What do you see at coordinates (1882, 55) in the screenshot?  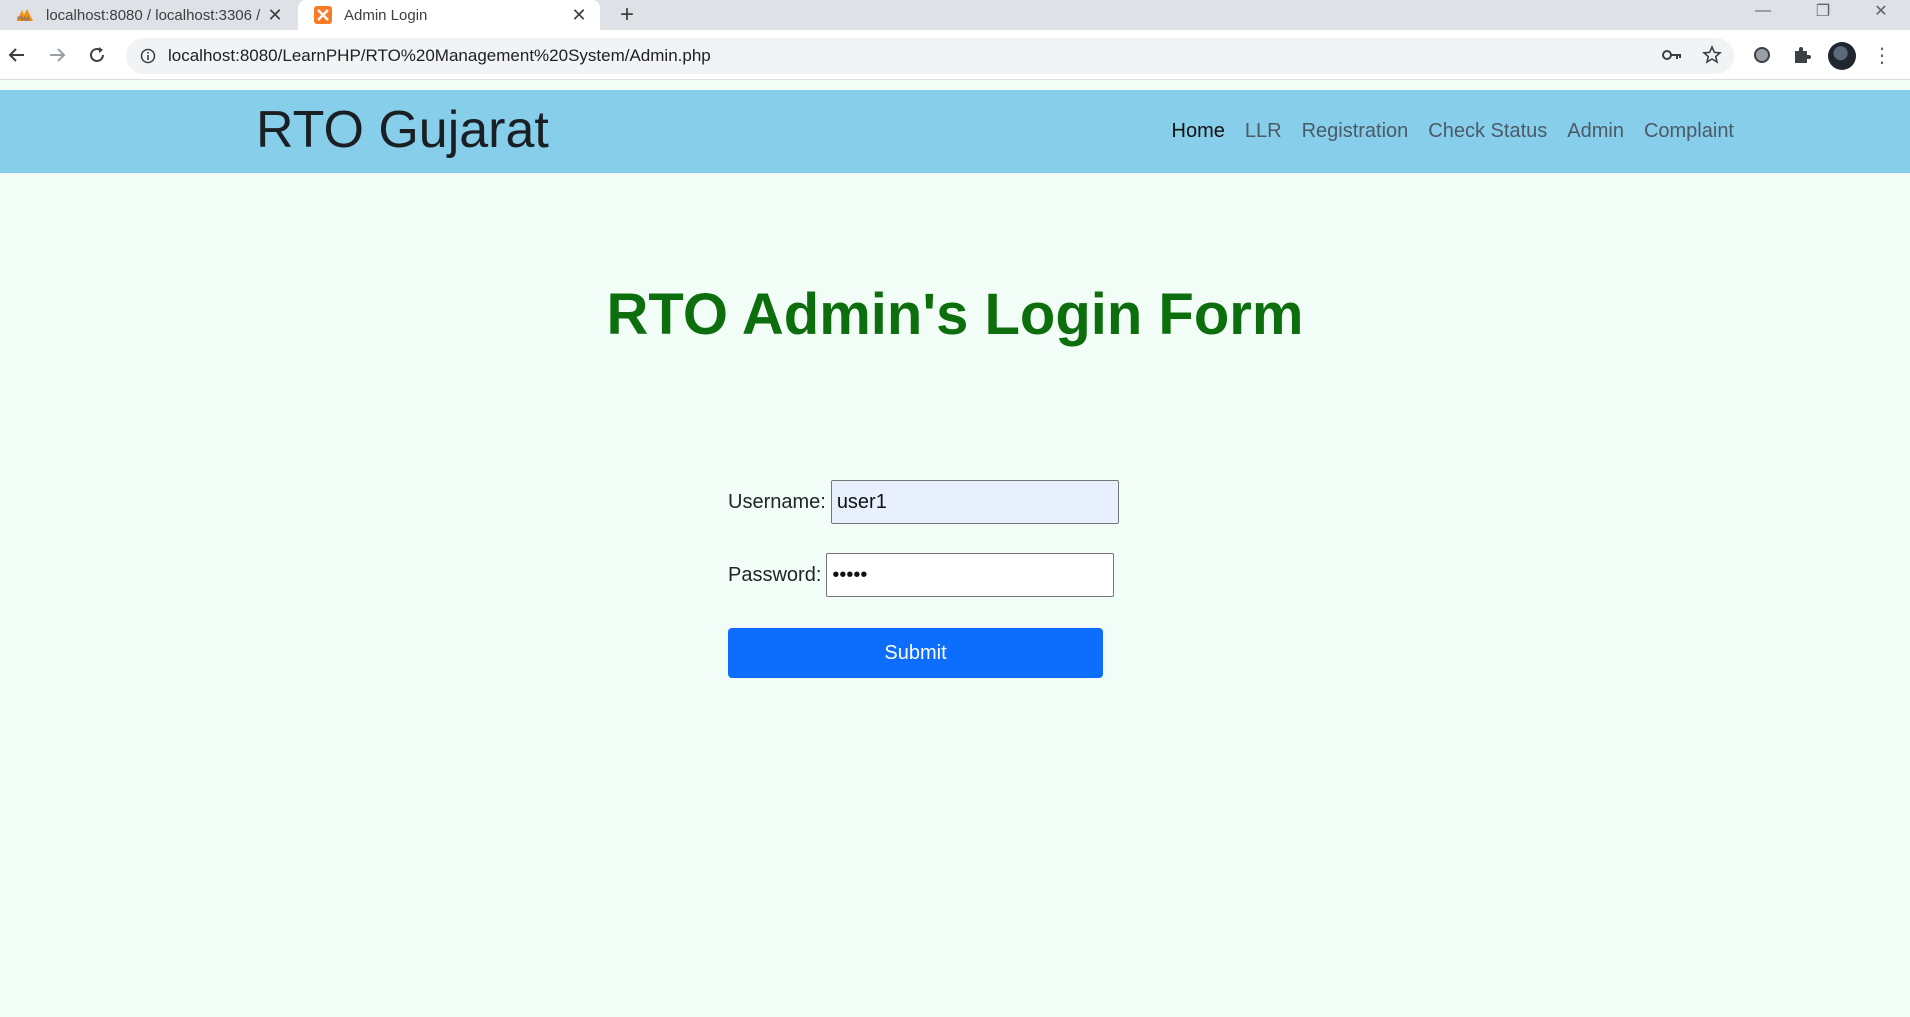 I see `browser-menu-icon: ⋮` at bounding box center [1882, 55].